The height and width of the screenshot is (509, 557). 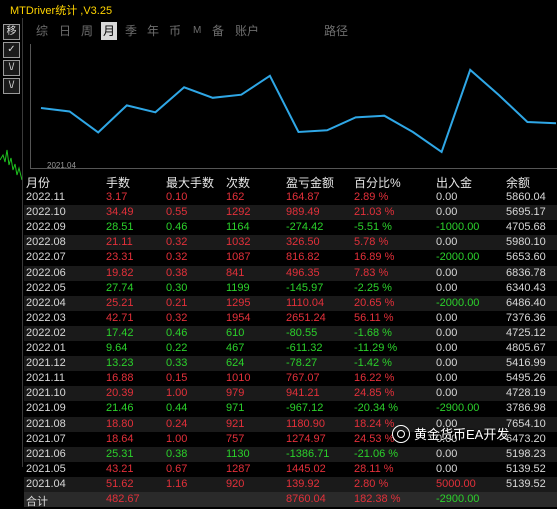 I want to click on cell-count: 1130, so click(x=238, y=453).